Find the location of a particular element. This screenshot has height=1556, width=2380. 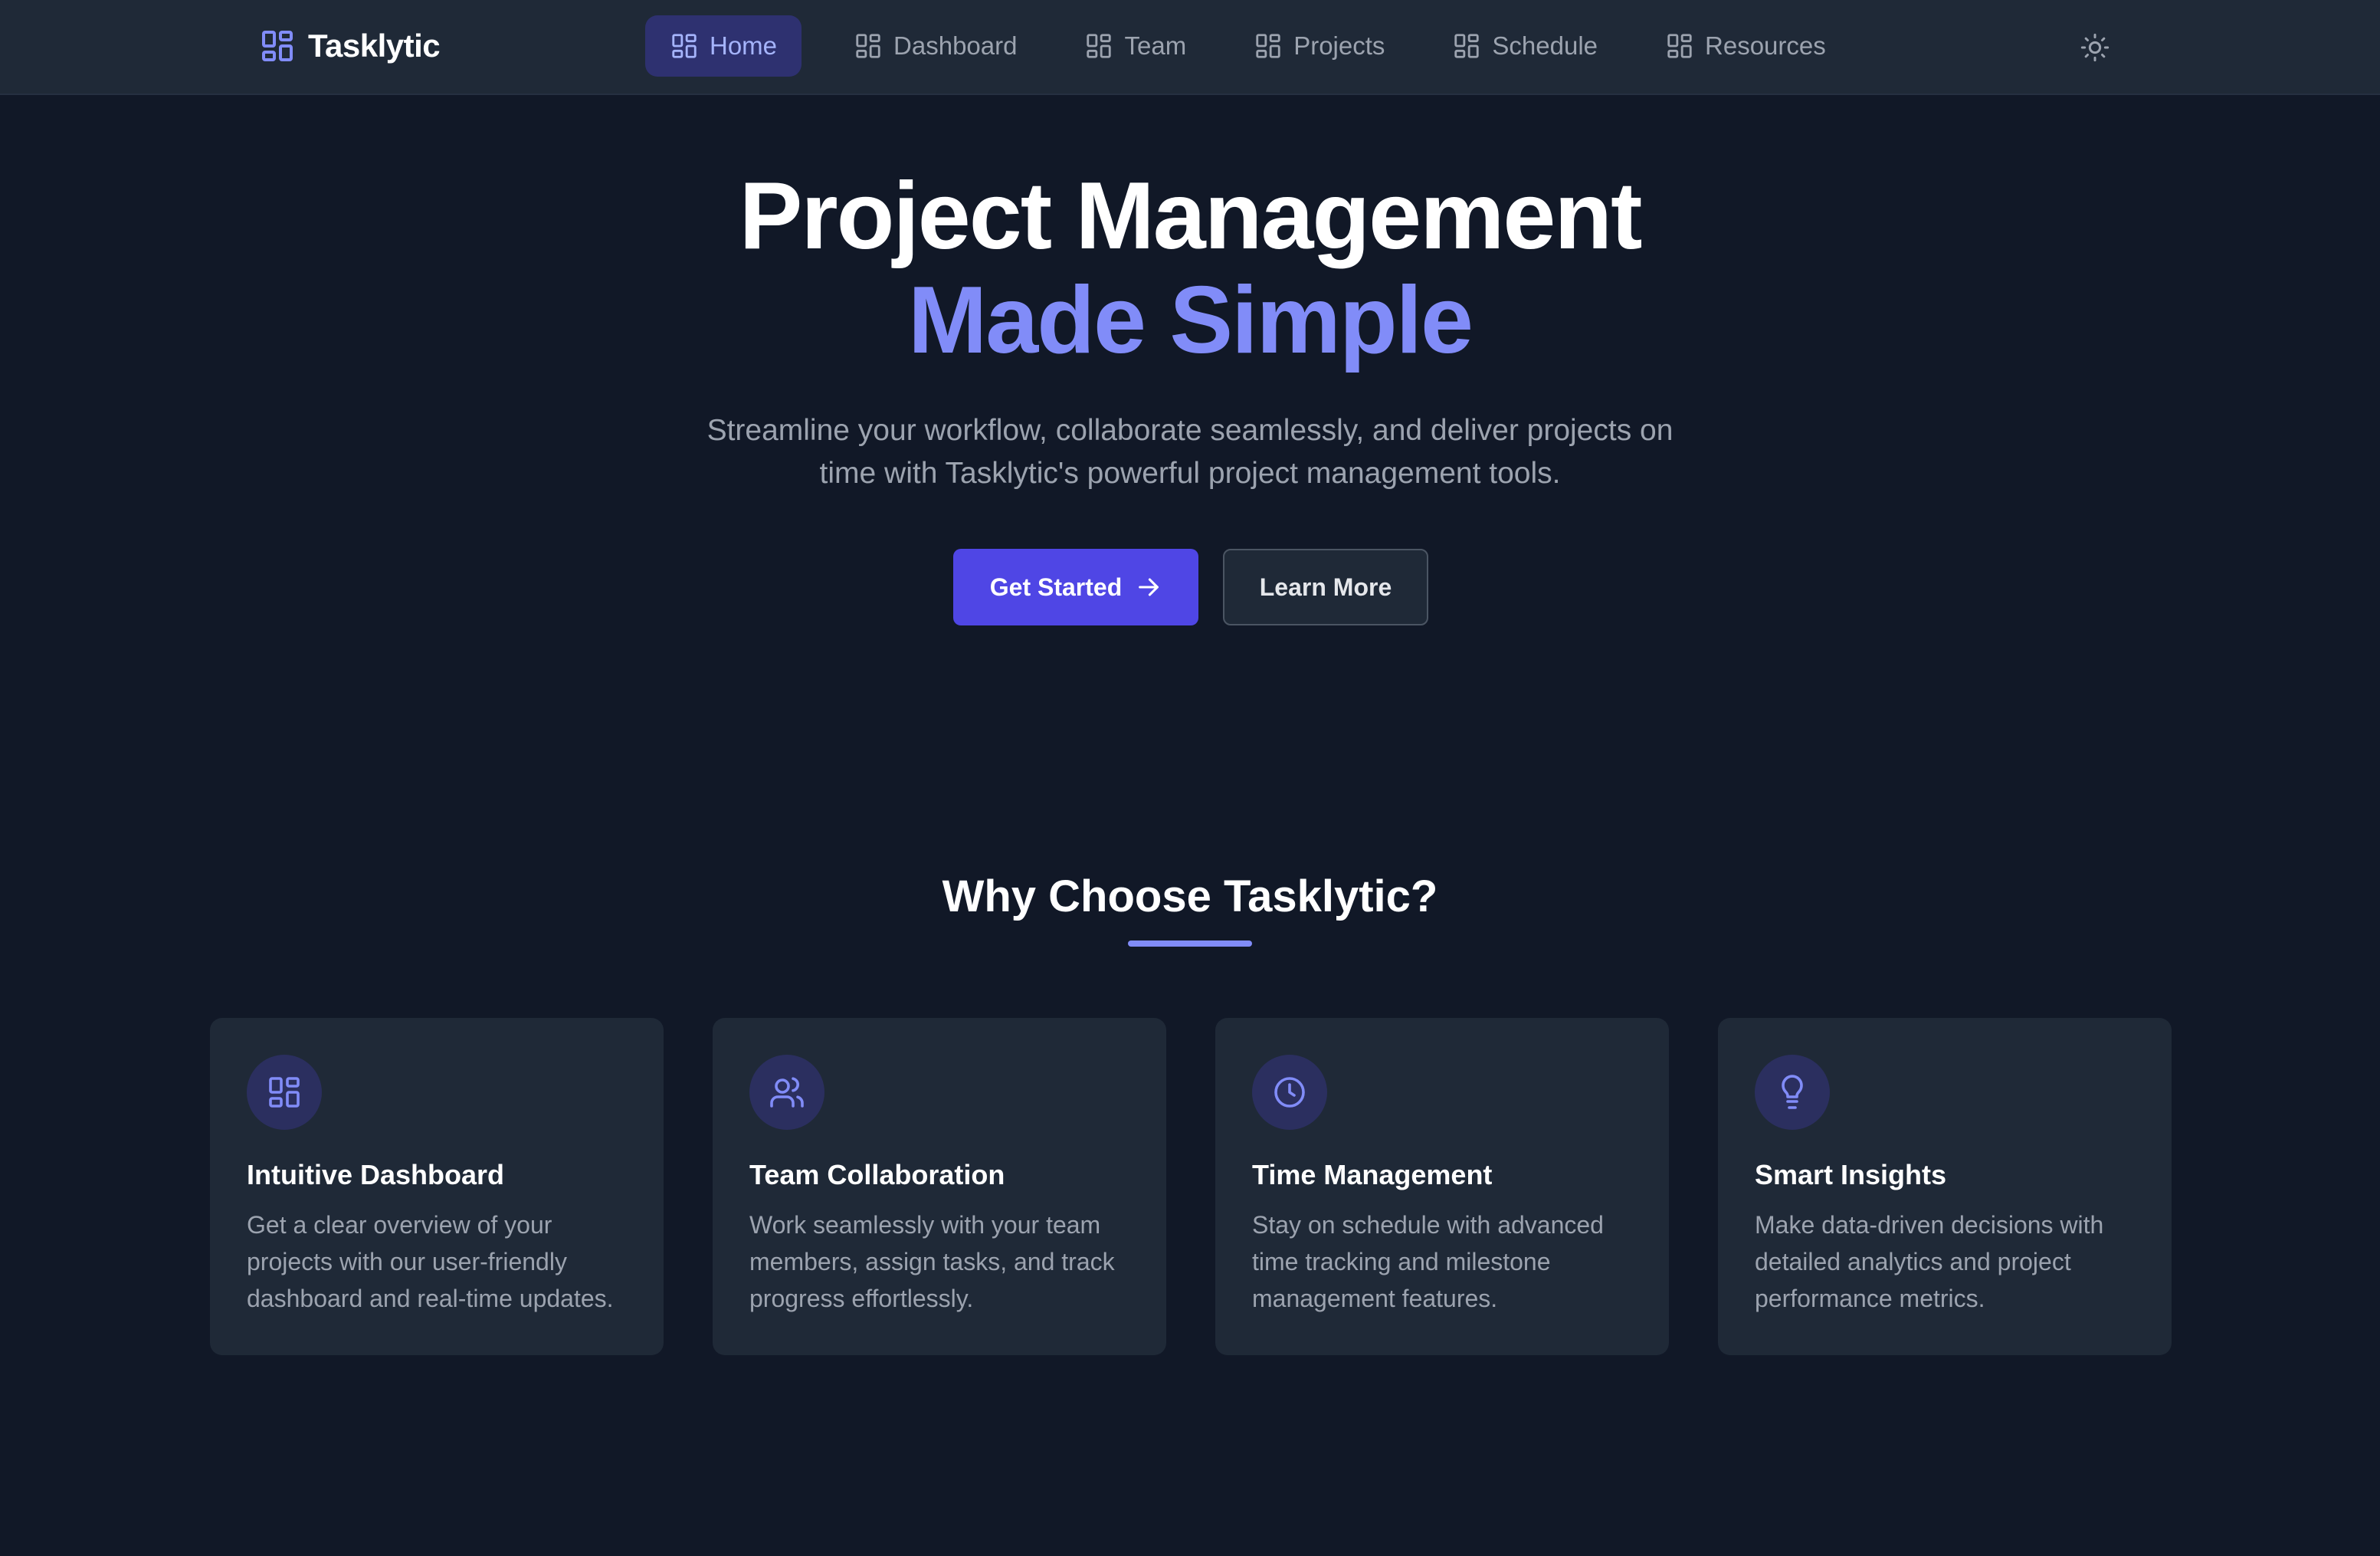

feature-card-title: Smart Insights is located at coordinates (1851, 1174).